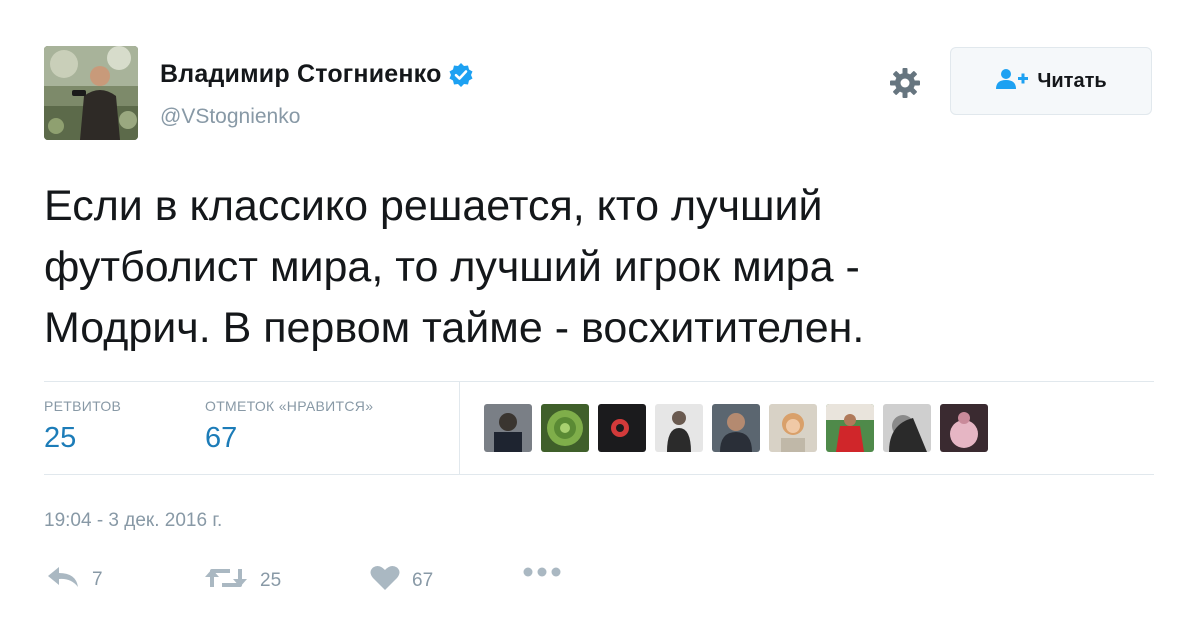  Describe the element at coordinates (221, 438) in the screenshot. I see `likes-value: 67` at that location.